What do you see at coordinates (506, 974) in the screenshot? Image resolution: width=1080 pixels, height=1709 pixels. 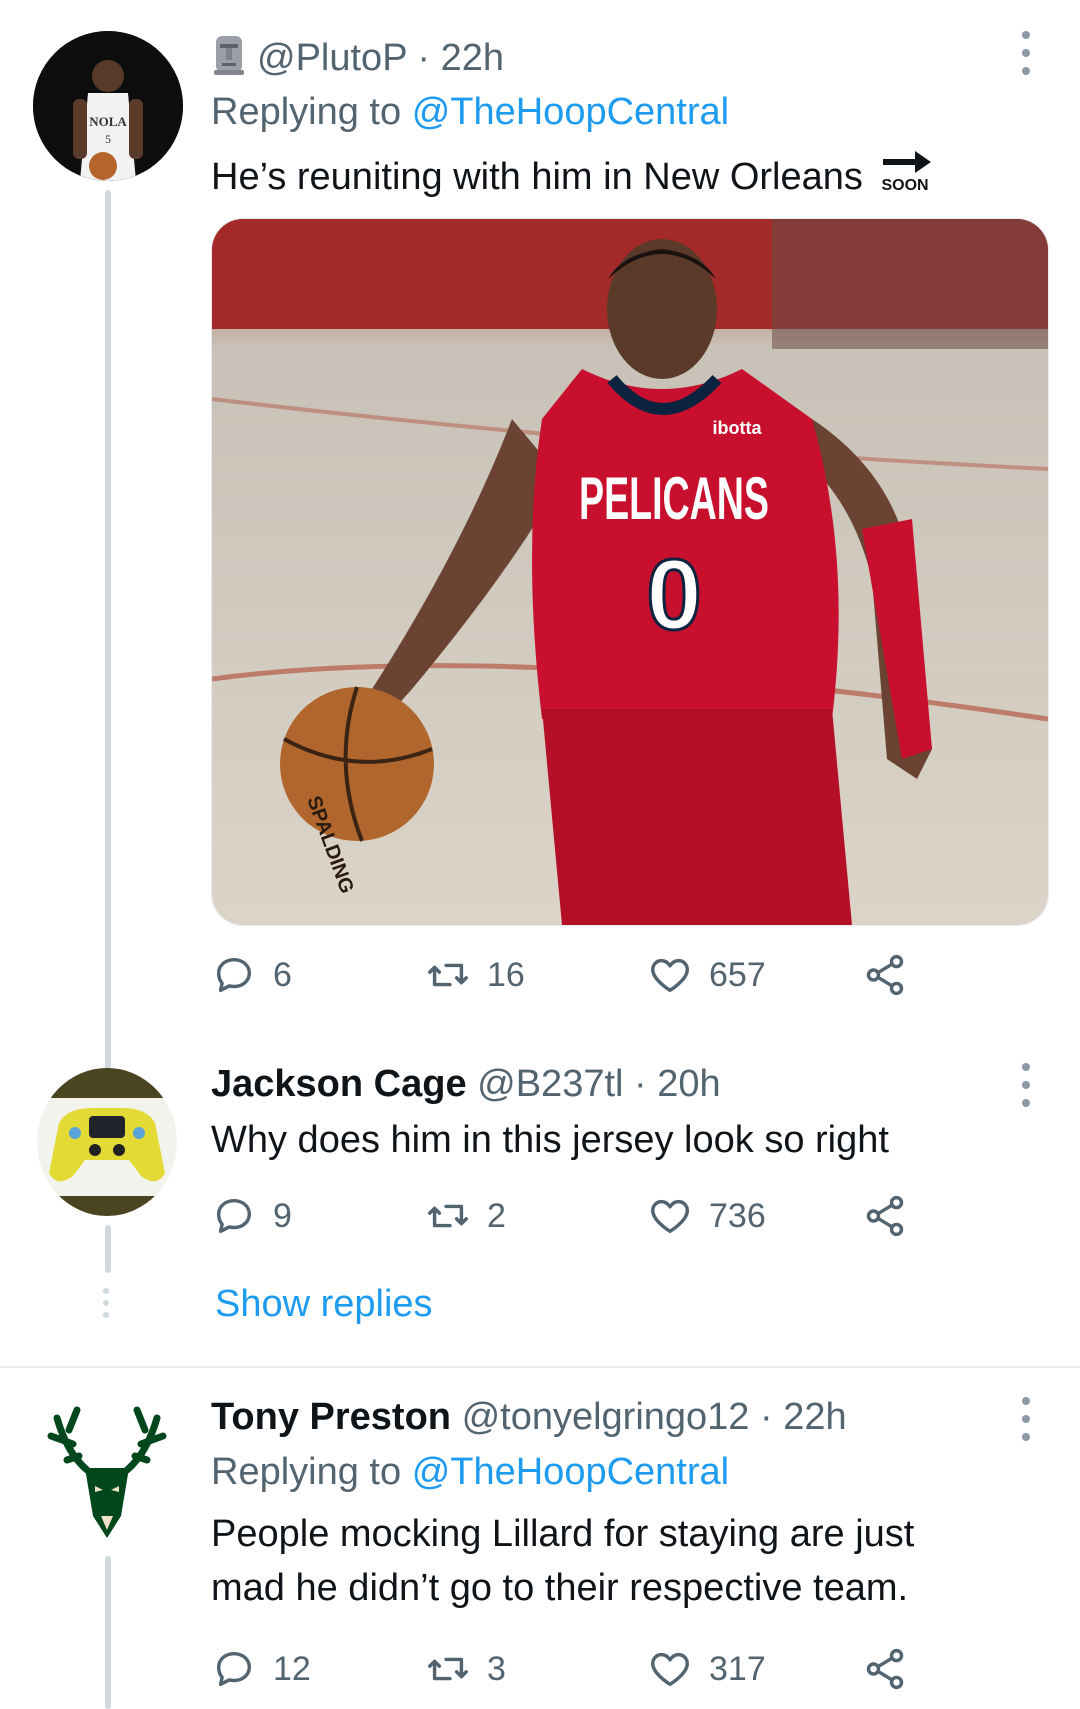 I see `retweet-count: 16` at bounding box center [506, 974].